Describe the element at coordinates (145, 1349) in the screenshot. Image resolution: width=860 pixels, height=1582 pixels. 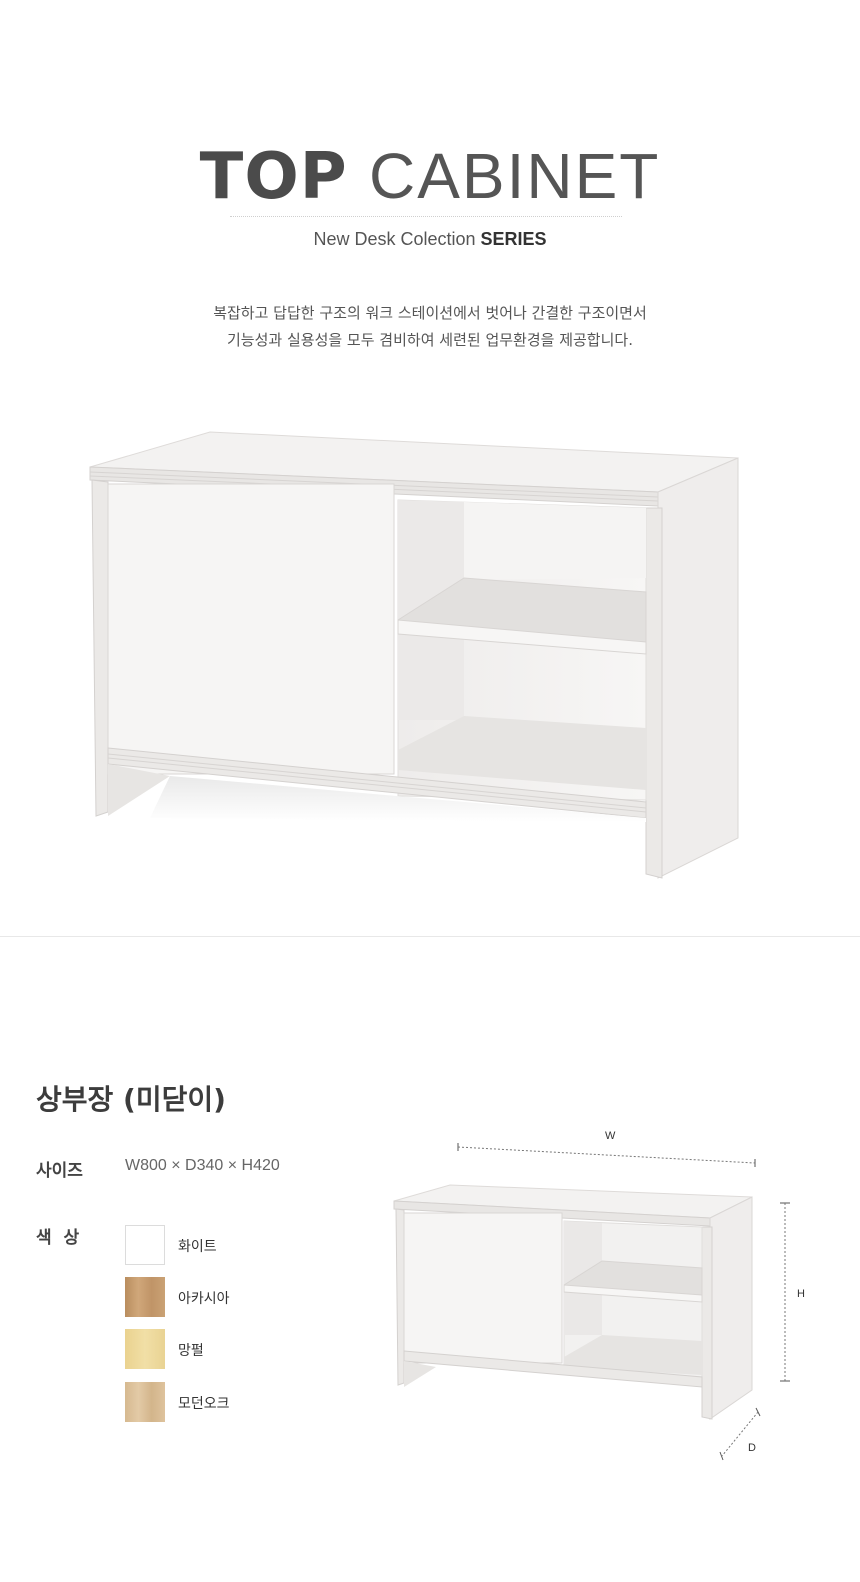
I see `swatch-mangpearl` at that location.